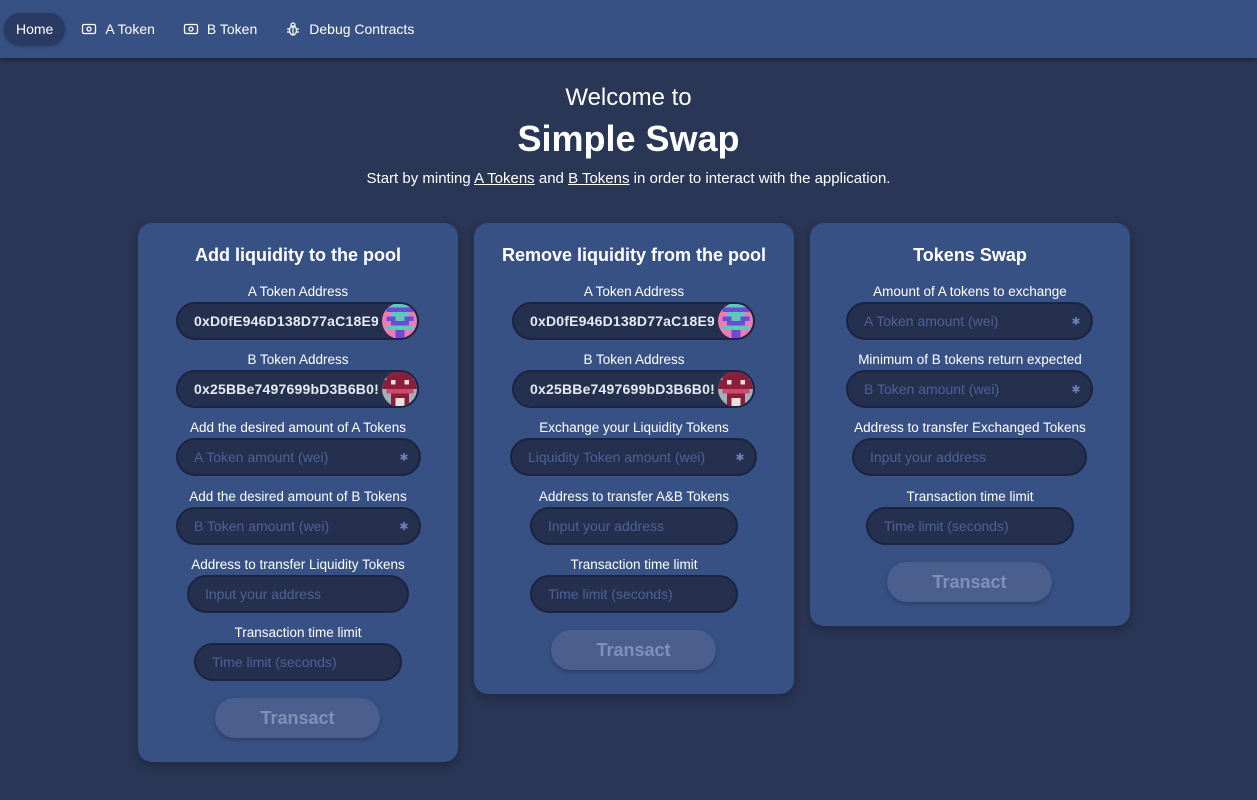  Describe the element at coordinates (298, 427) in the screenshot. I see `a-amount-label: Add the desired amount of A Tokens` at that location.